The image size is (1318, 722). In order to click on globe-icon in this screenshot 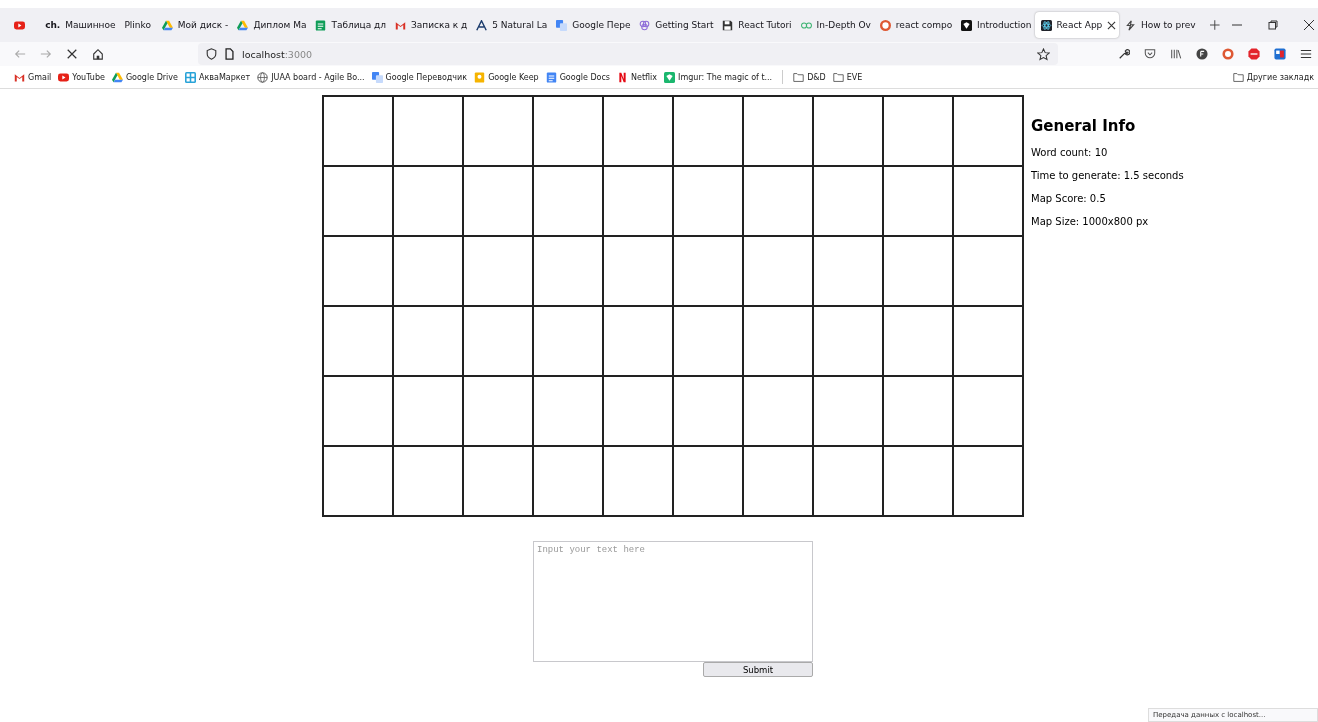, I will do `click(263, 77)`.